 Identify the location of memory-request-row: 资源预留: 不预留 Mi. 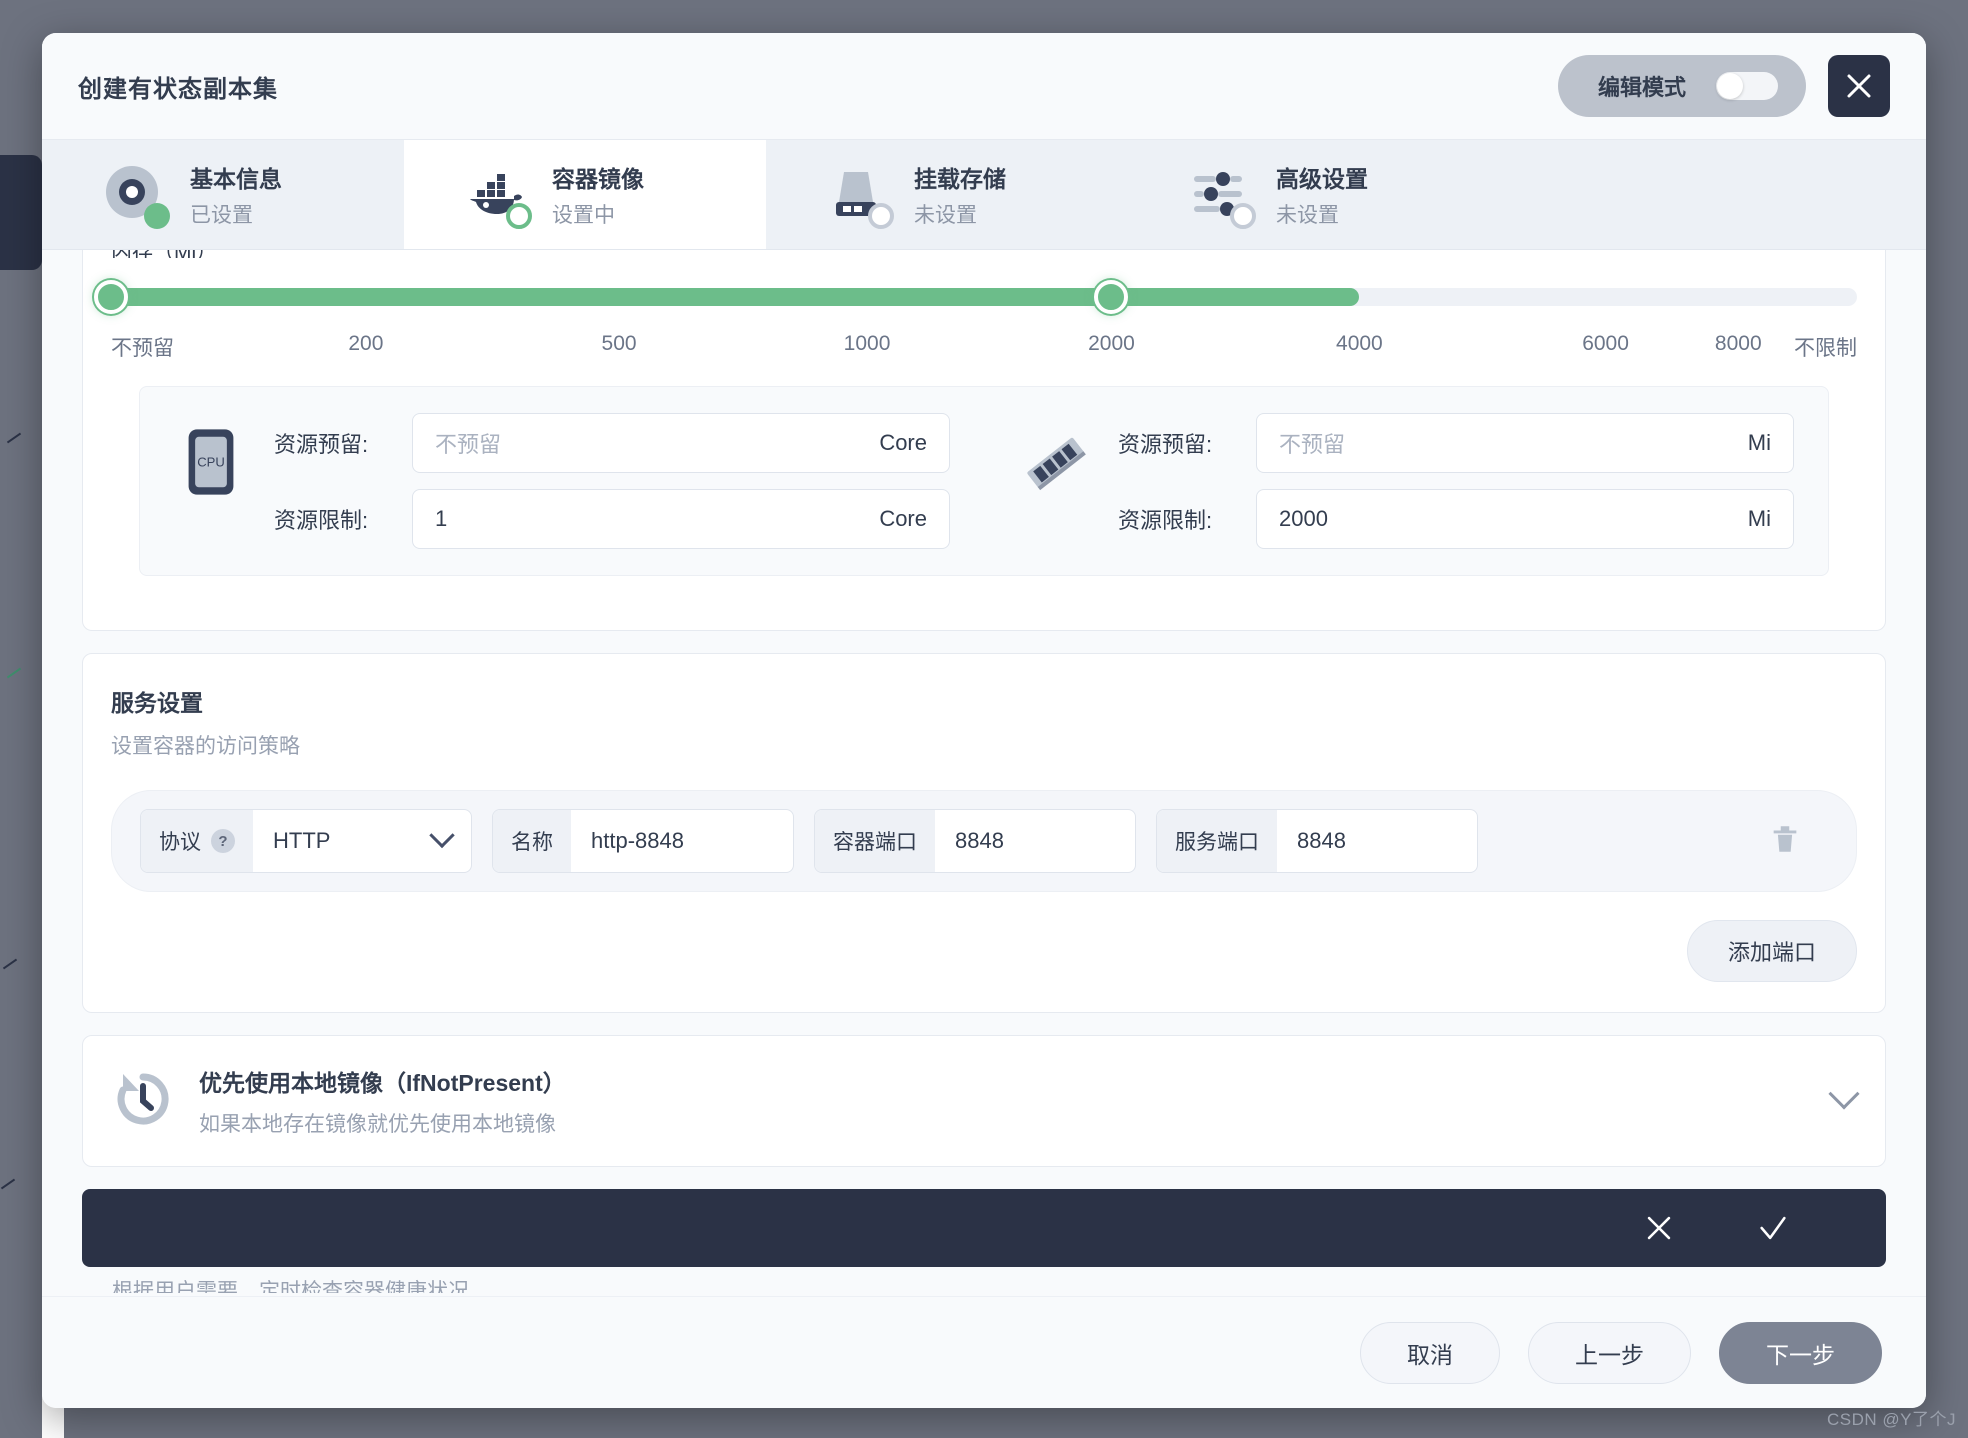
(1456, 443).